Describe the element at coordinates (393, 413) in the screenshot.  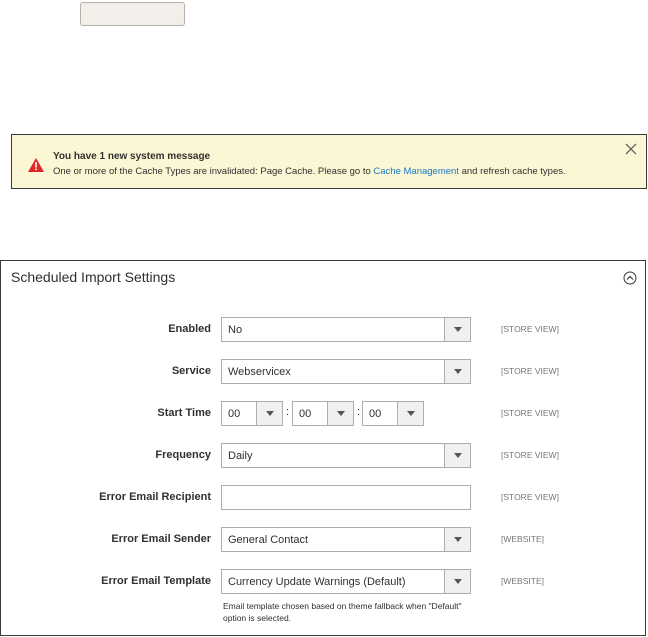
I see `start-time-second-select: 00` at that location.